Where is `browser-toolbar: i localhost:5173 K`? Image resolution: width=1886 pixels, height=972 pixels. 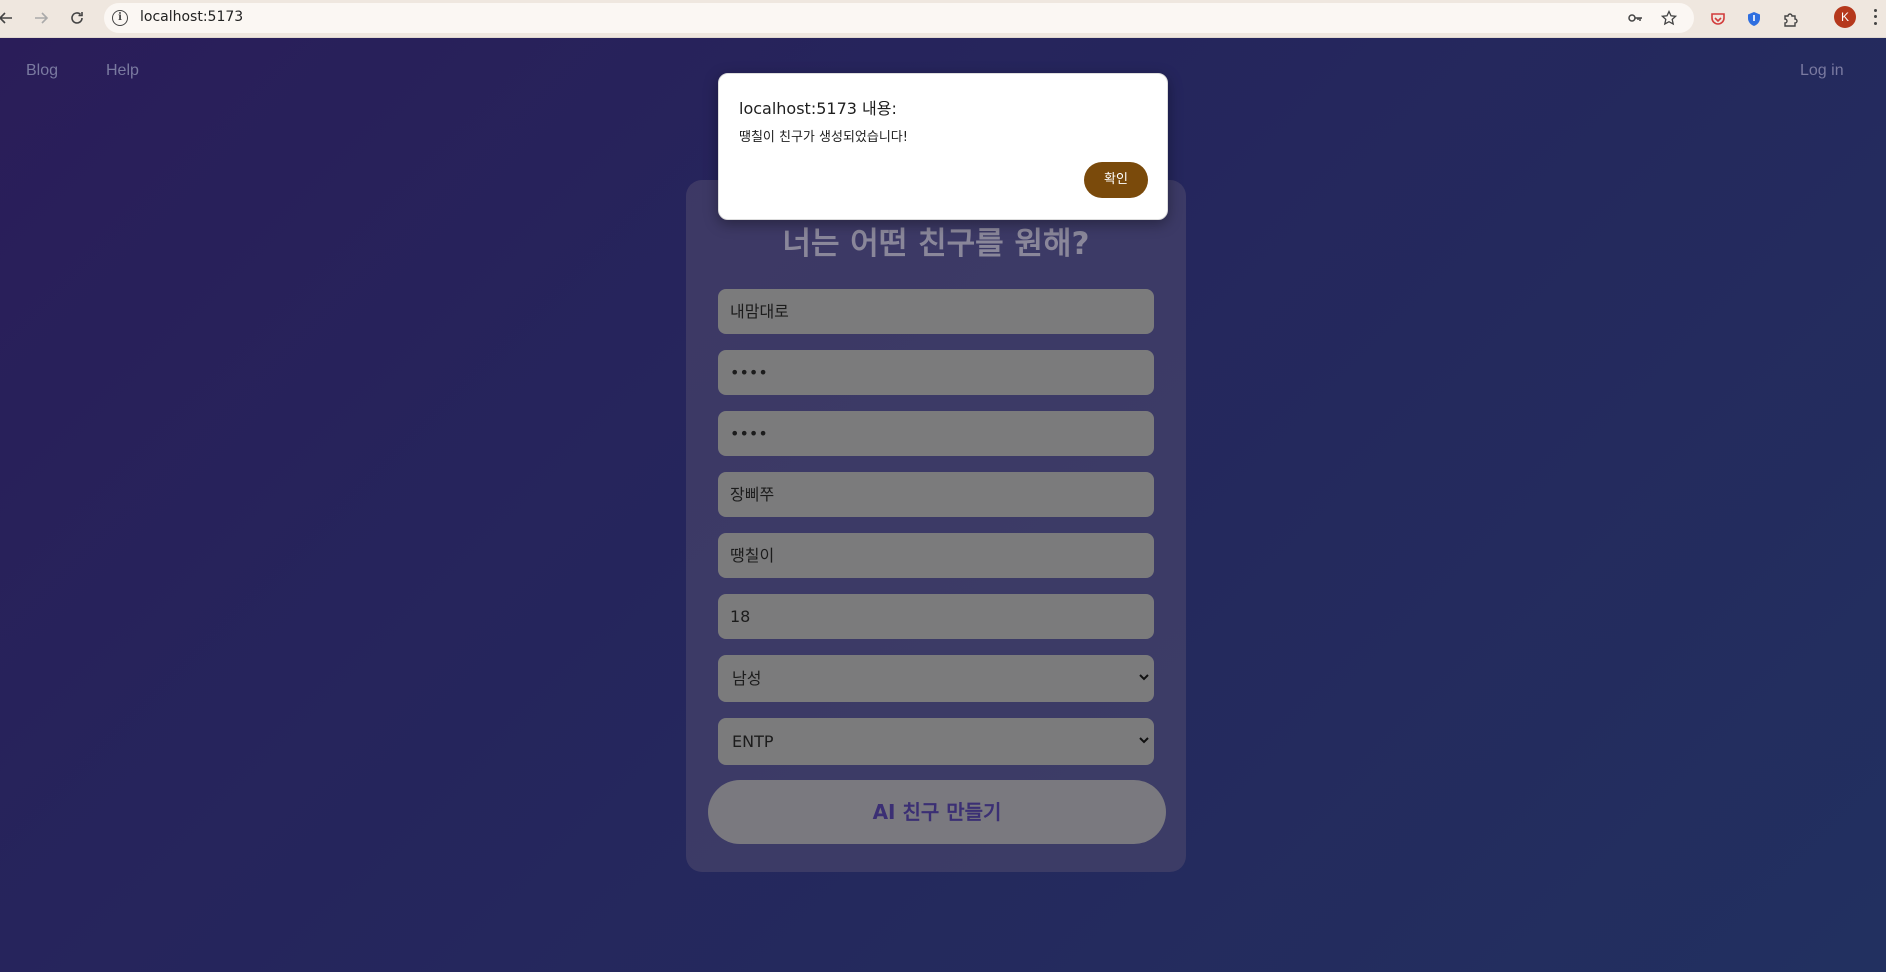 browser-toolbar: i localhost:5173 K is located at coordinates (943, 19).